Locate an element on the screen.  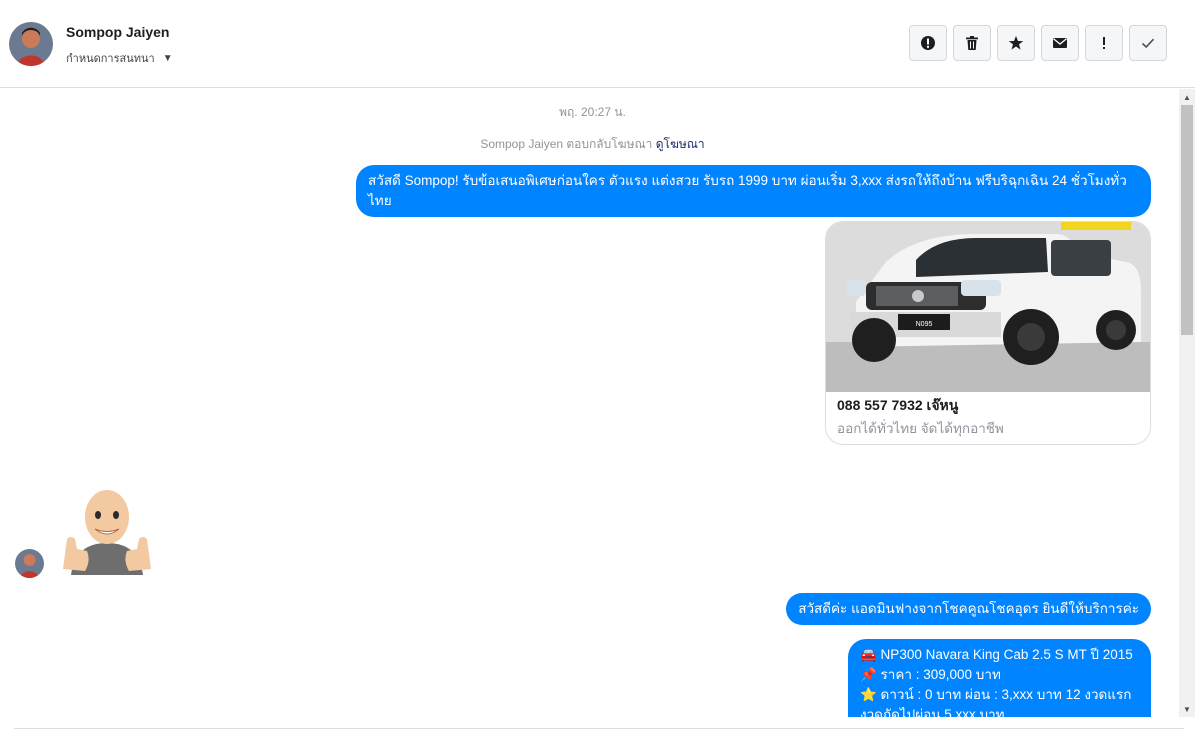
mark-spam-button is located at coordinates (928, 43).